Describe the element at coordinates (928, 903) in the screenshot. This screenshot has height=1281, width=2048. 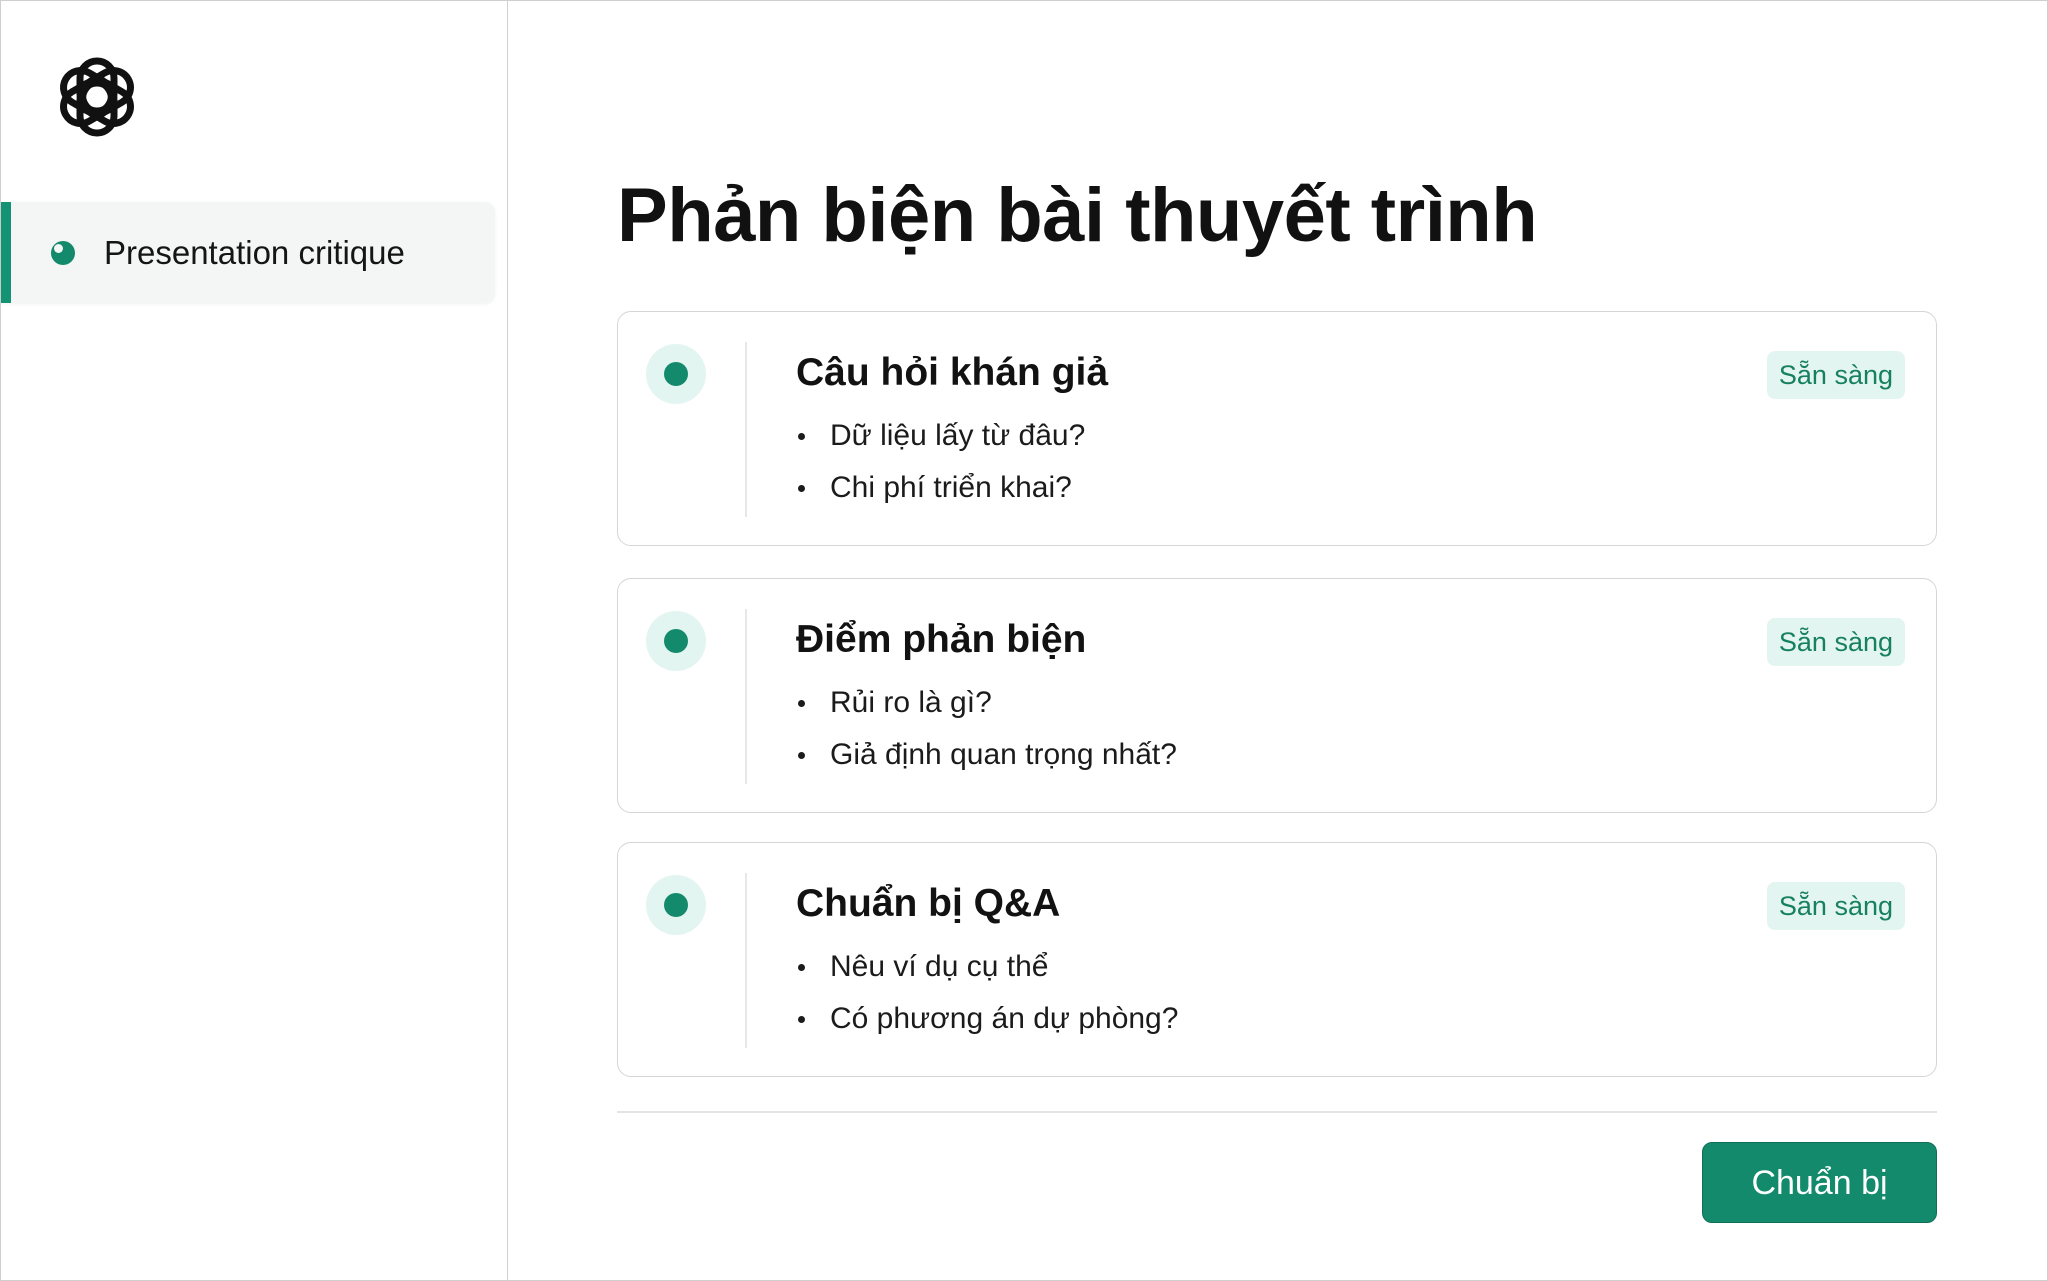
I see `card-title: Chuẩn bị Q&A` at that location.